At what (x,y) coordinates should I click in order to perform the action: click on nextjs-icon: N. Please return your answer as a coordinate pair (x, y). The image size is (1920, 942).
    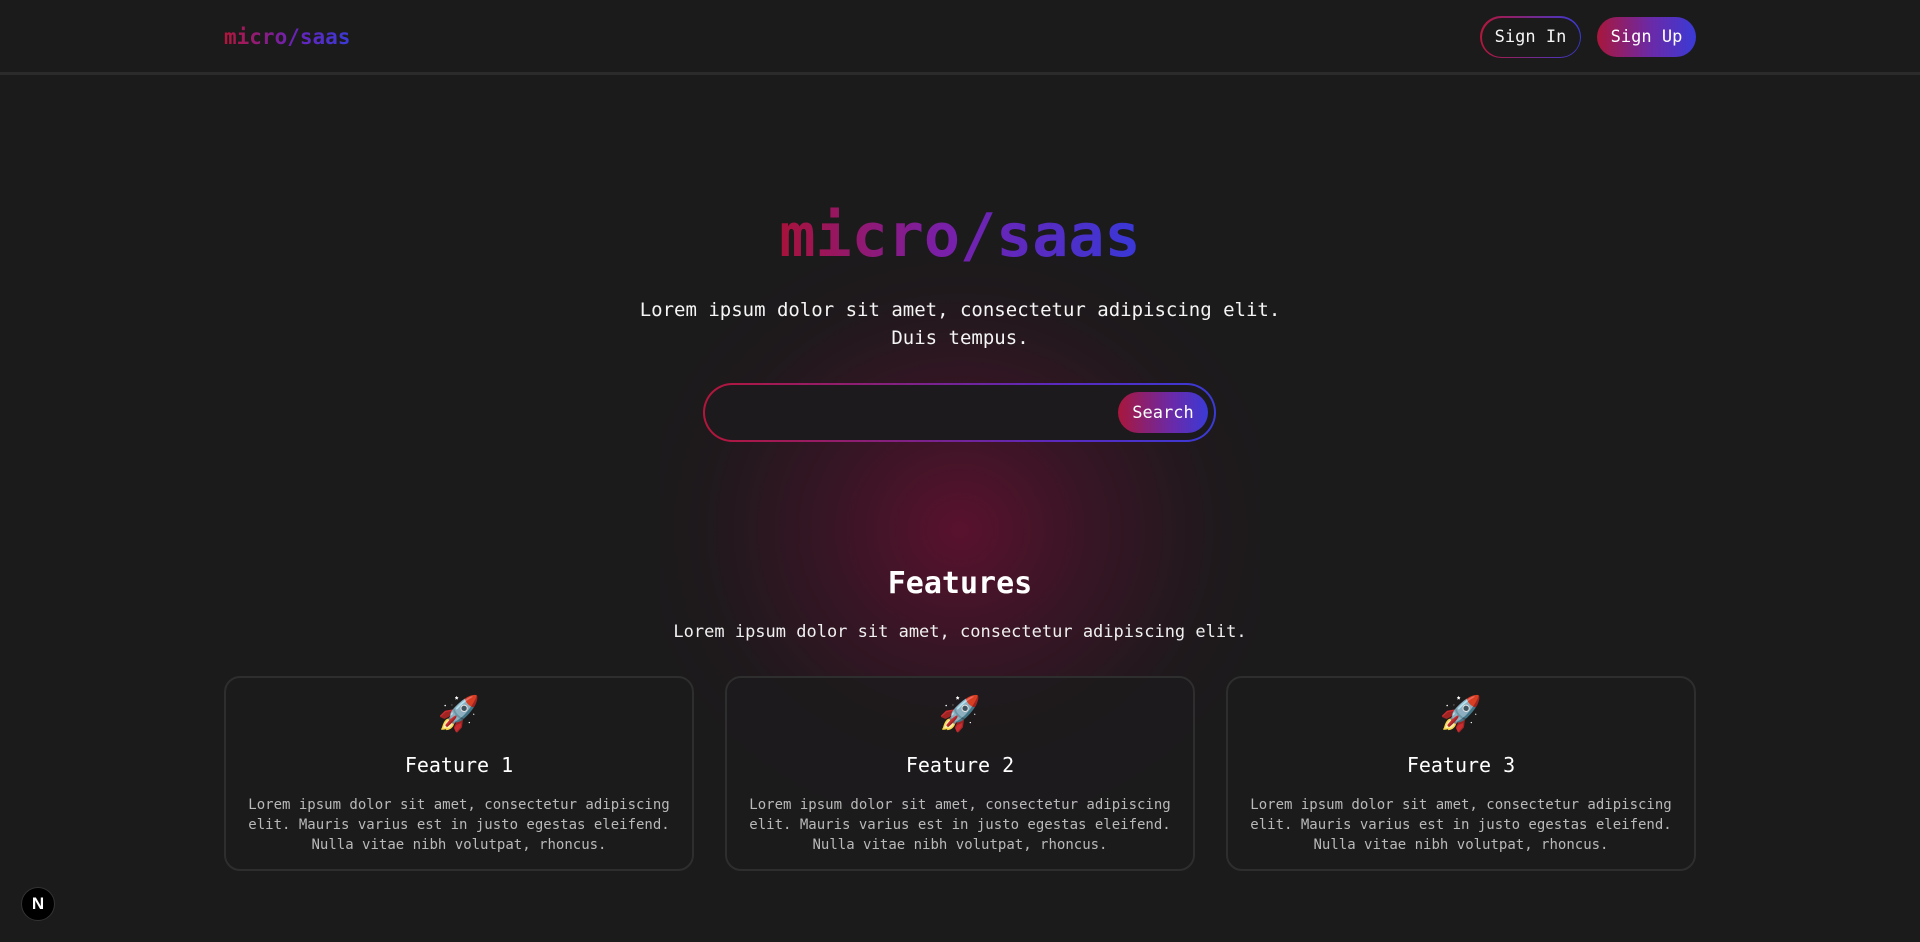
    Looking at the image, I should click on (38, 904).